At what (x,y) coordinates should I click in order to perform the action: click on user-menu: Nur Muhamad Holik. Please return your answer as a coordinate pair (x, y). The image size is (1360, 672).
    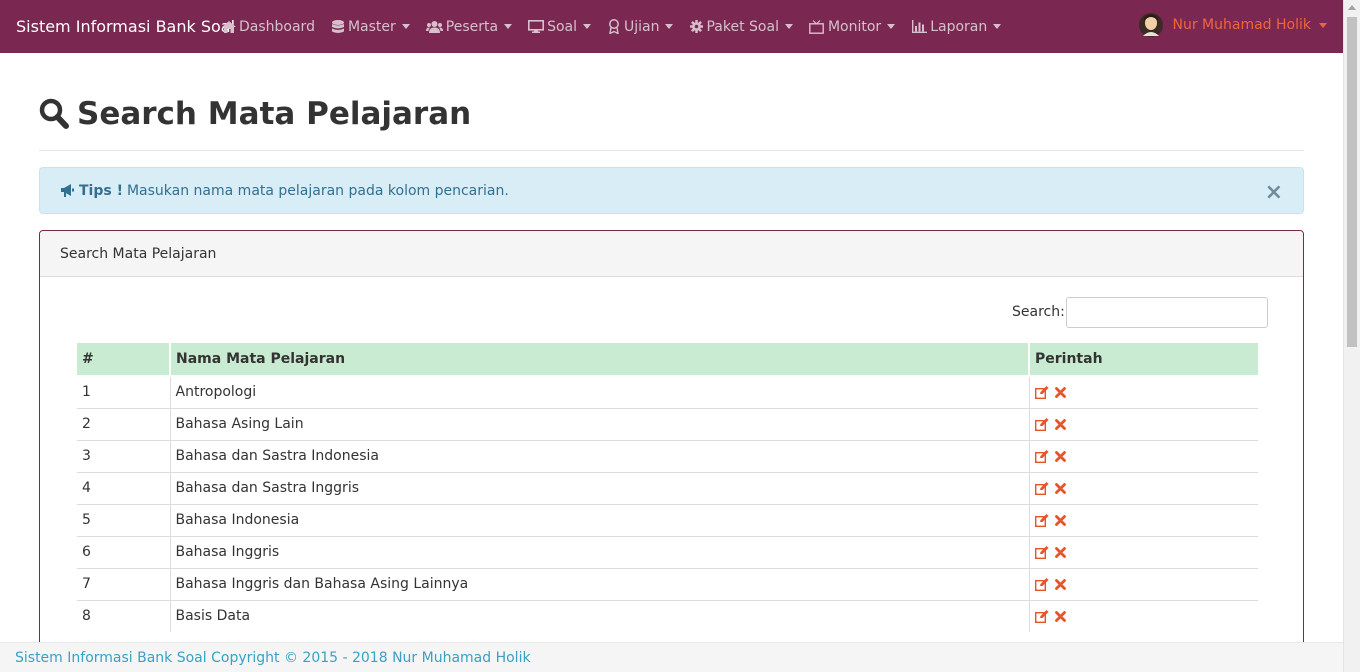
    Looking at the image, I should click on (1232, 25).